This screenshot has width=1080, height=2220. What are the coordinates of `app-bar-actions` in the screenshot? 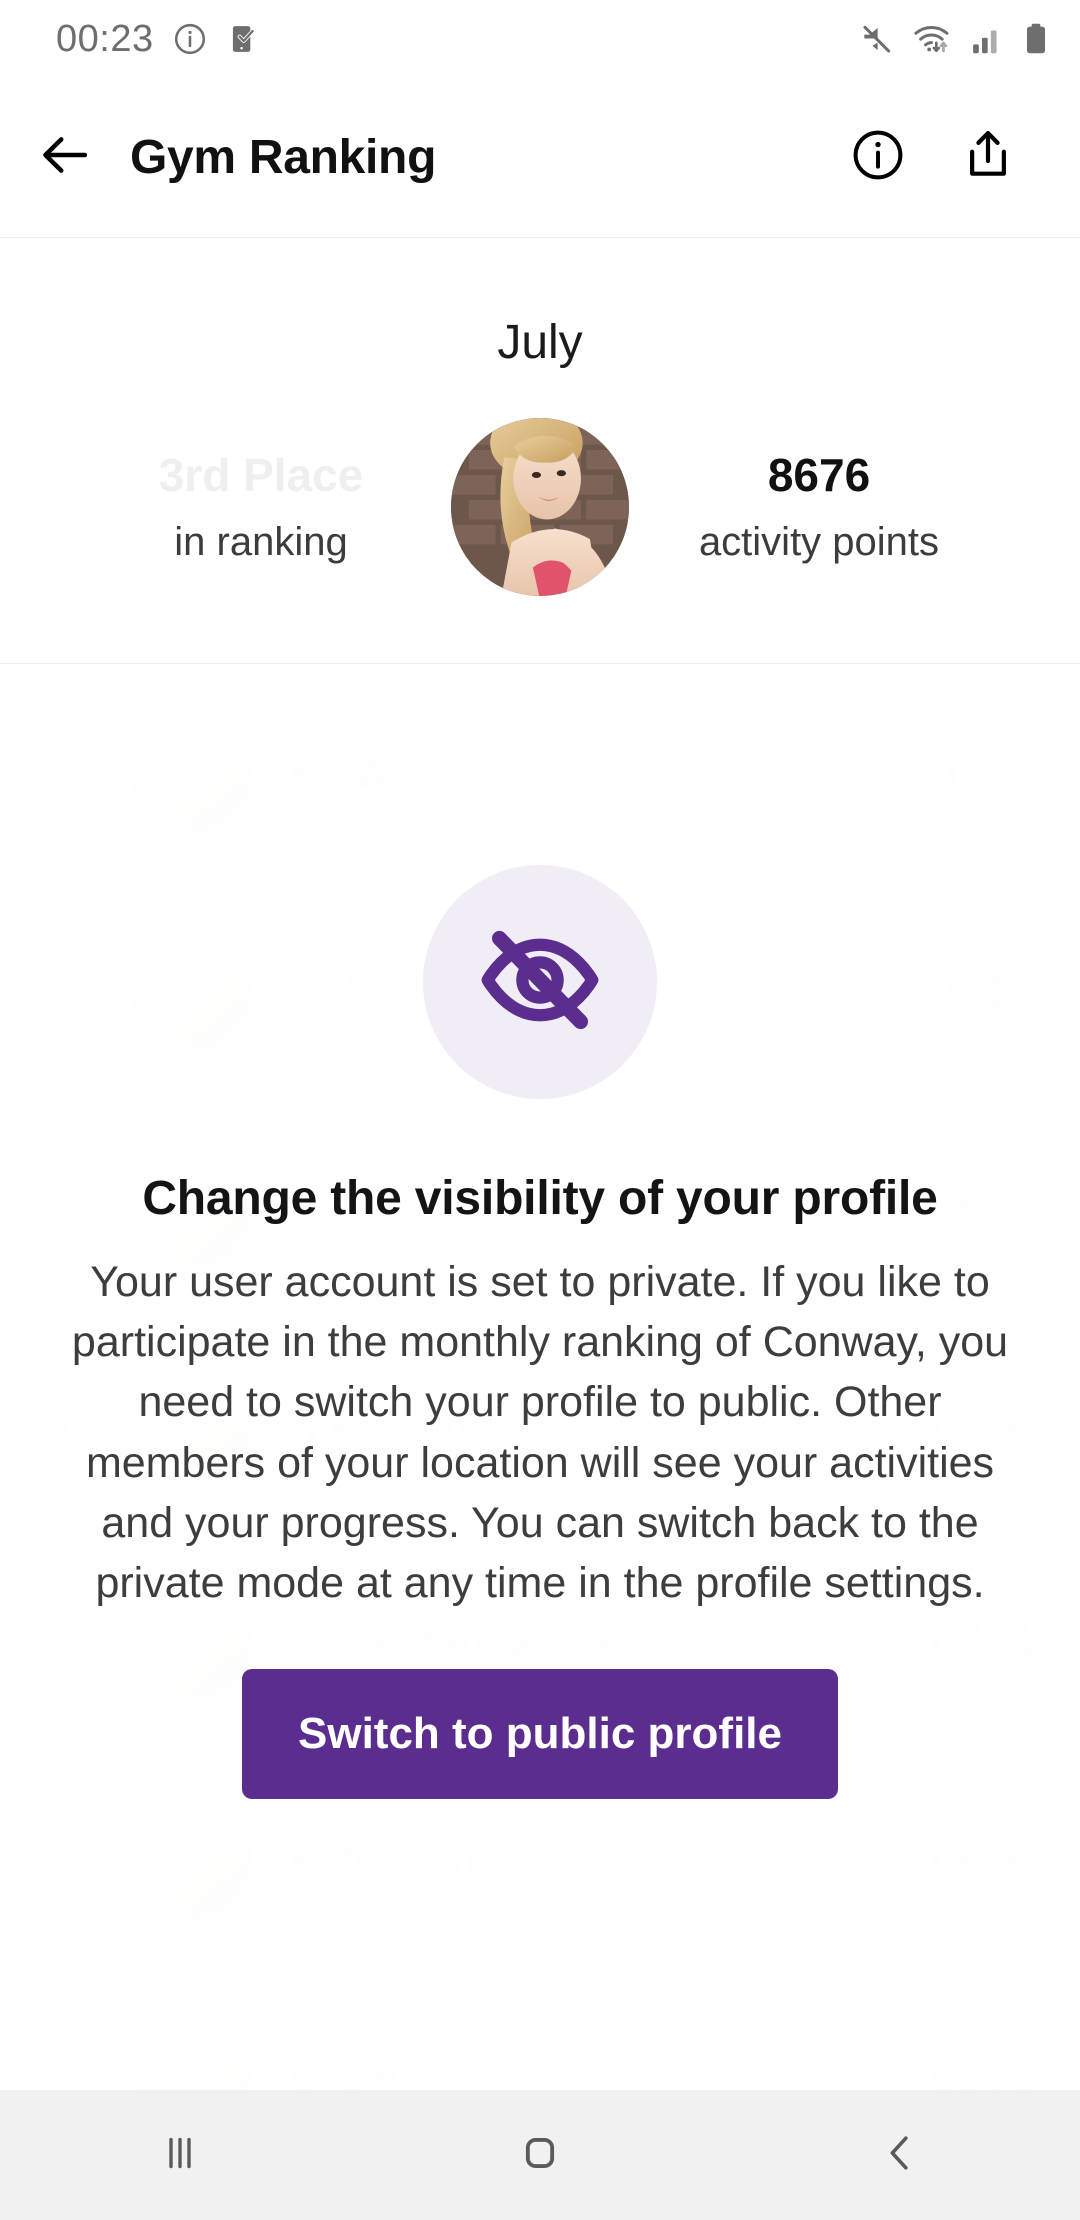 It's located at (965, 157).